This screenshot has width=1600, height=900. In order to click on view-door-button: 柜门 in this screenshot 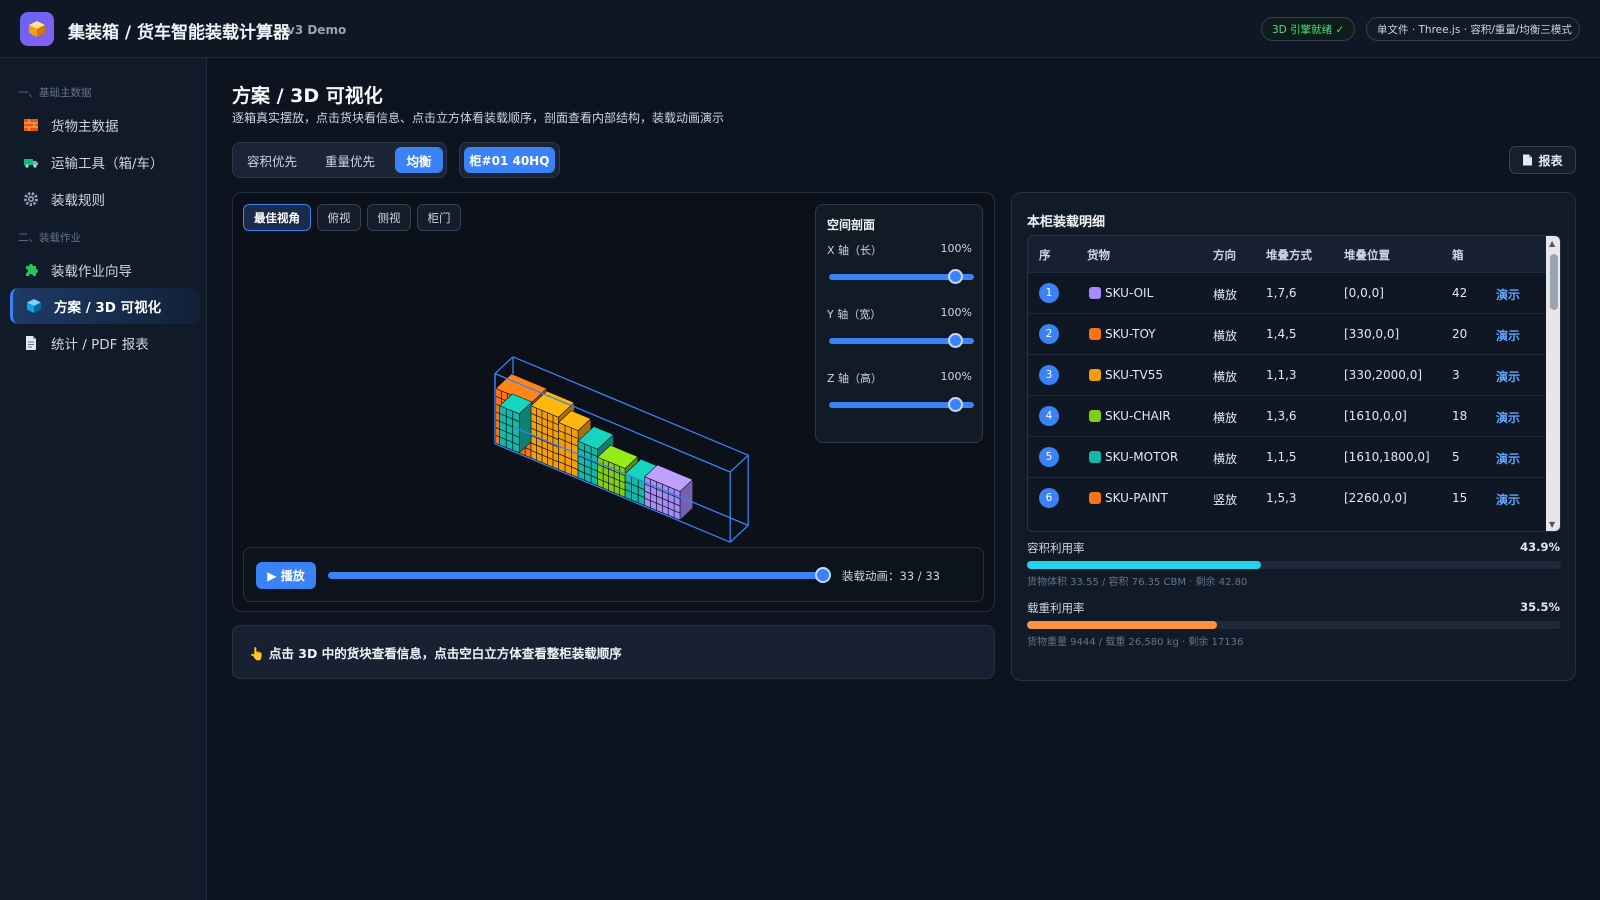, I will do `click(439, 217)`.